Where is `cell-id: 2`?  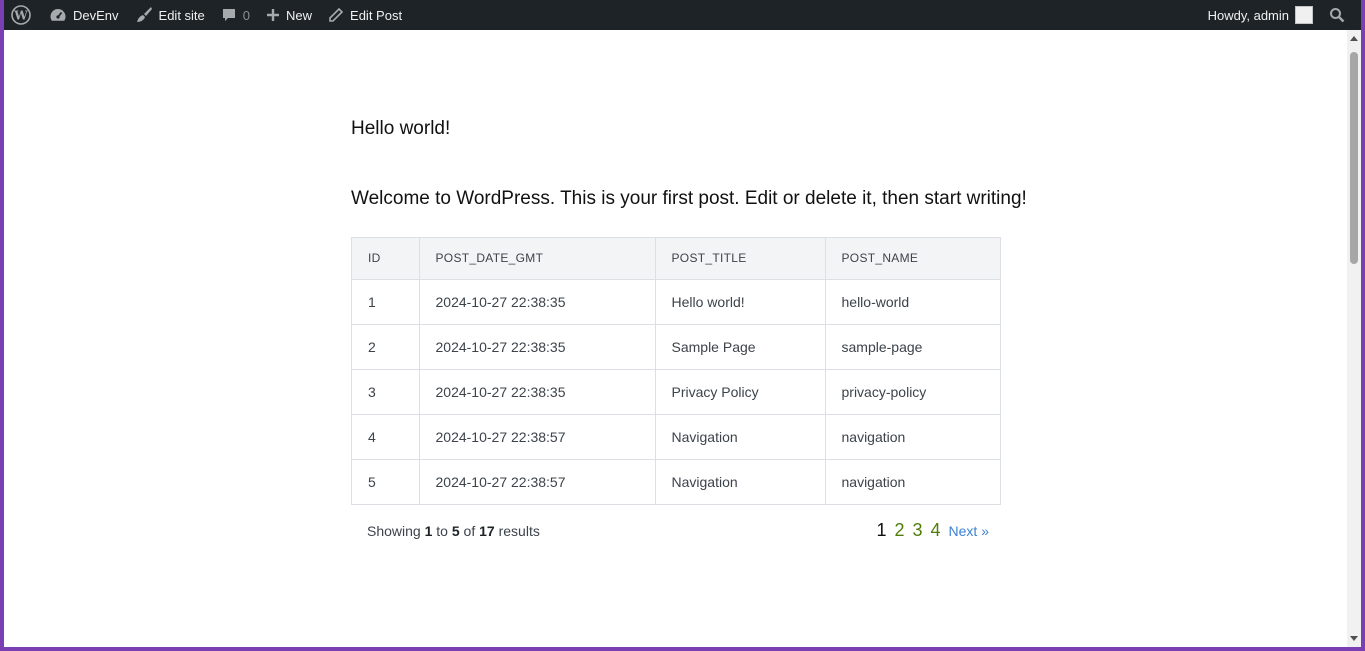
cell-id: 2 is located at coordinates (386, 347).